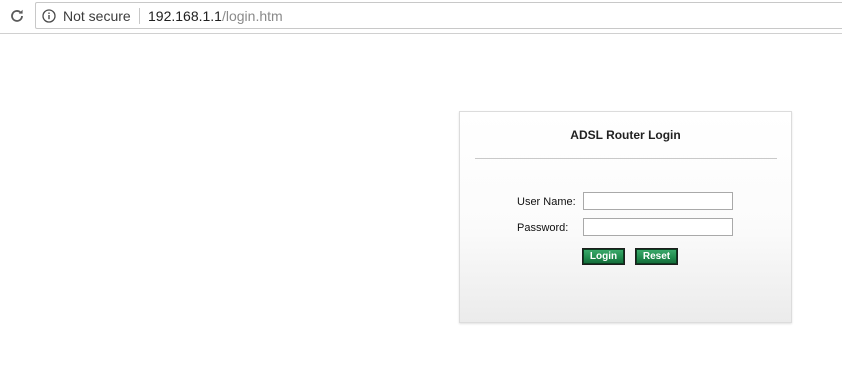 Image resolution: width=842 pixels, height=366 pixels. I want to click on browser-toolbar: Not secure 192.168.1.1/login.htm, so click(421, 17).